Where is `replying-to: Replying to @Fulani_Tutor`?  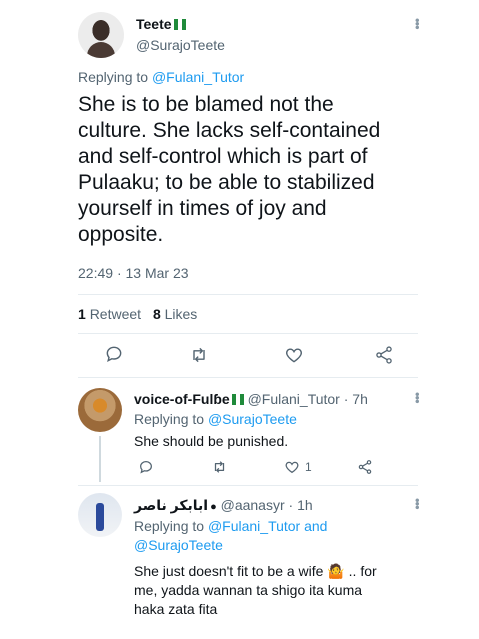 replying-to: Replying to @Fulani_Tutor is located at coordinates (161, 77).